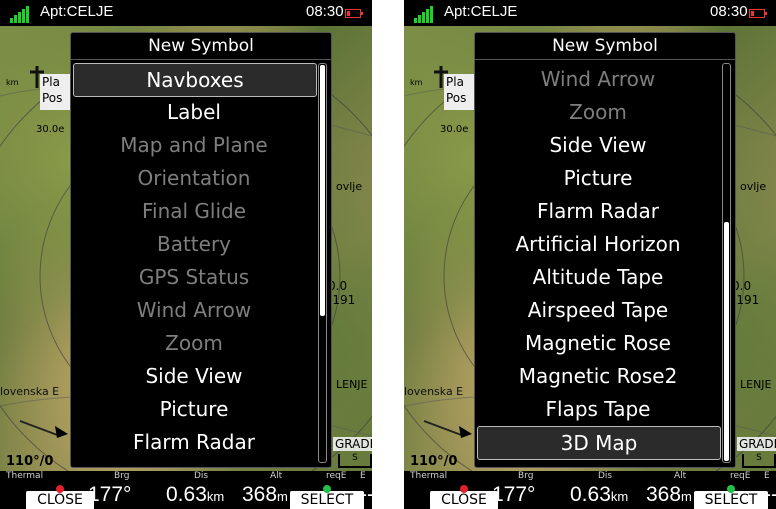 This screenshot has height=509, width=776. What do you see at coordinates (194, 244) in the screenshot?
I see `symbol-list-item: Battery` at bounding box center [194, 244].